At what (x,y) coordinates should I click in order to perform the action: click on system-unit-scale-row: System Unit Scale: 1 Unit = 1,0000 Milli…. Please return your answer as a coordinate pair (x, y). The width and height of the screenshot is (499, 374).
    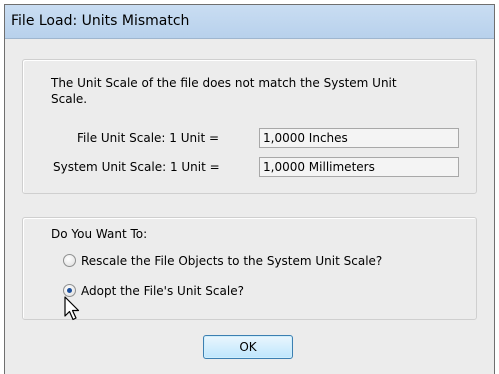
    Looking at the image, I should click on (249, 167).